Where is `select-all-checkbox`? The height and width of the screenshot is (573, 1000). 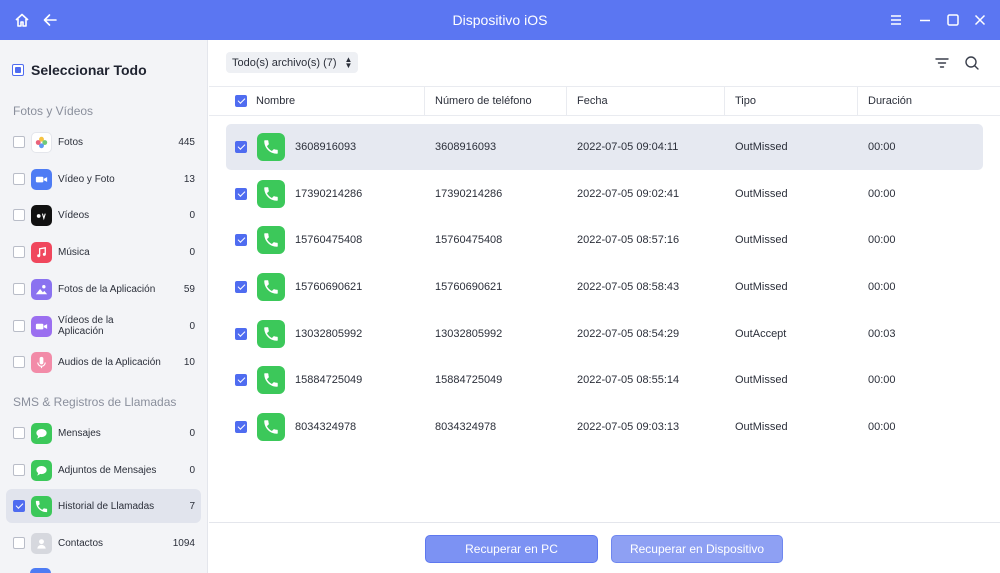 select-all-checkbox is located at coordinates (18, 70).